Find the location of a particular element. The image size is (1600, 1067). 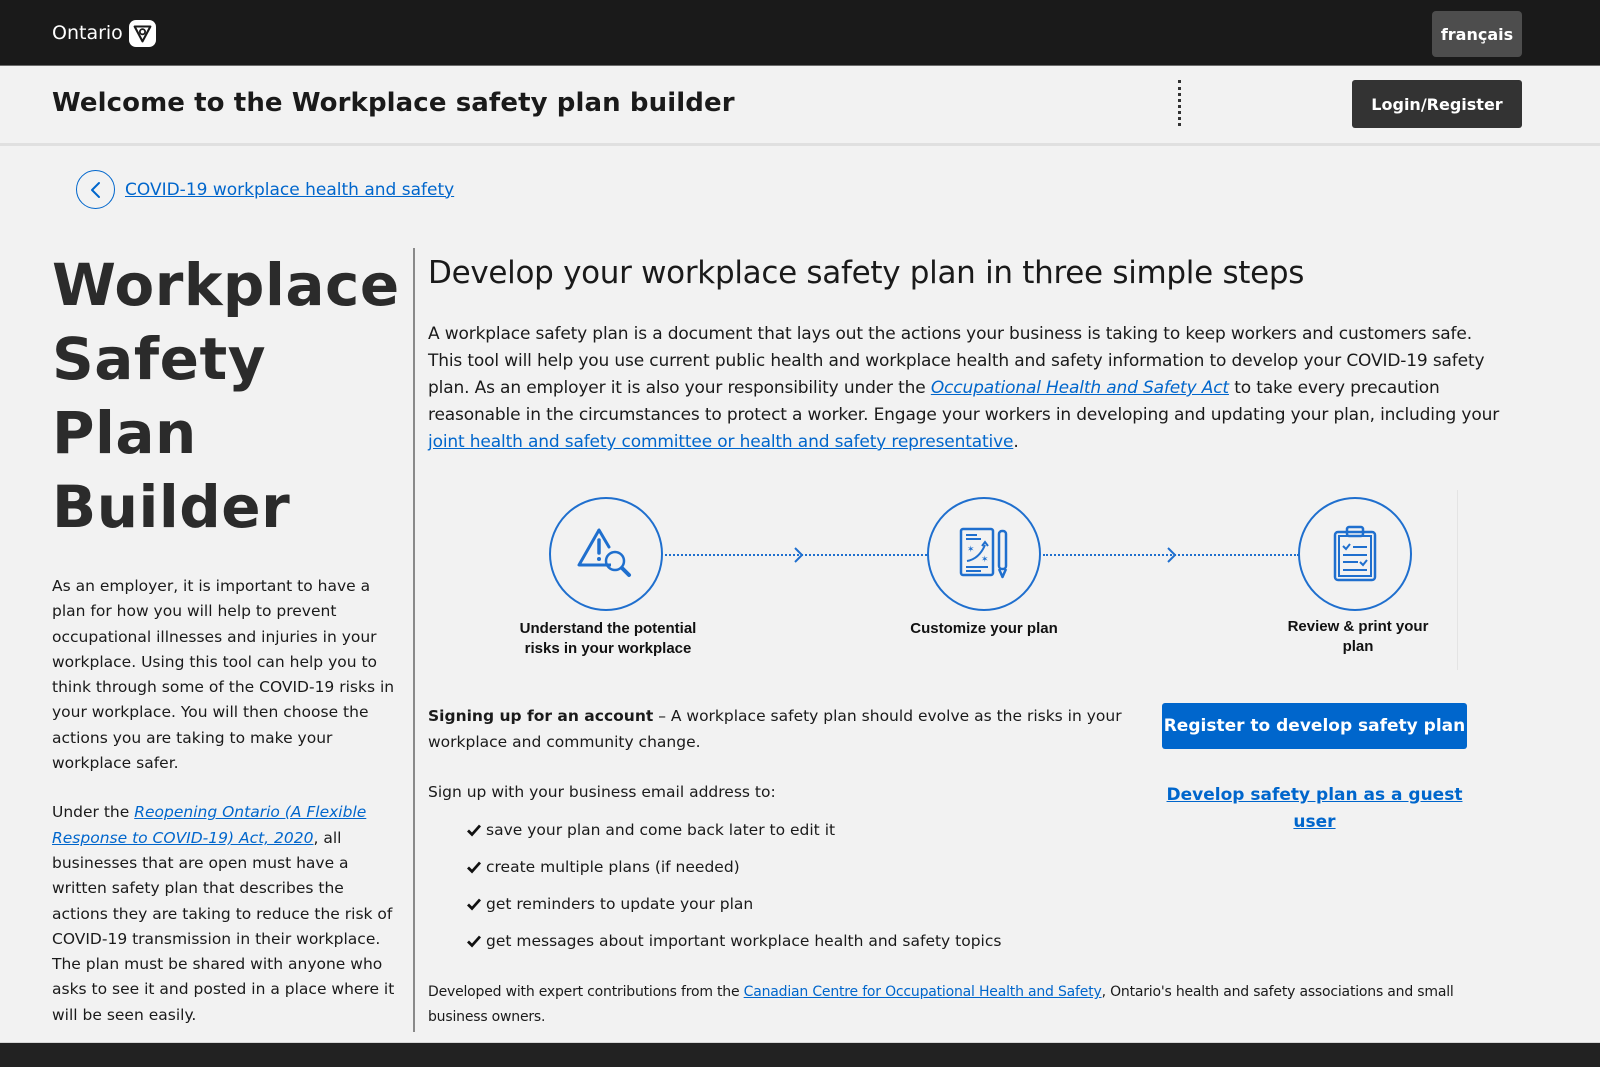

signup-title: Signing up for an account is located at coordinates (541, 716).